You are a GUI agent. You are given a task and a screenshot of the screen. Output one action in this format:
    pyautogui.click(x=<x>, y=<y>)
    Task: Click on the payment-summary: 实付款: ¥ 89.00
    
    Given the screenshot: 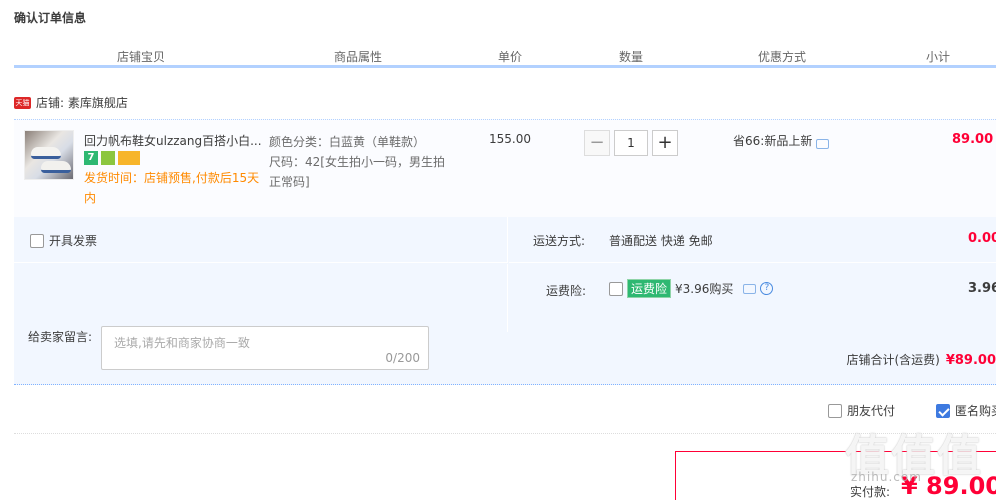 What is the action you would take?
    pyautogui.click(x=835, y=475)
    